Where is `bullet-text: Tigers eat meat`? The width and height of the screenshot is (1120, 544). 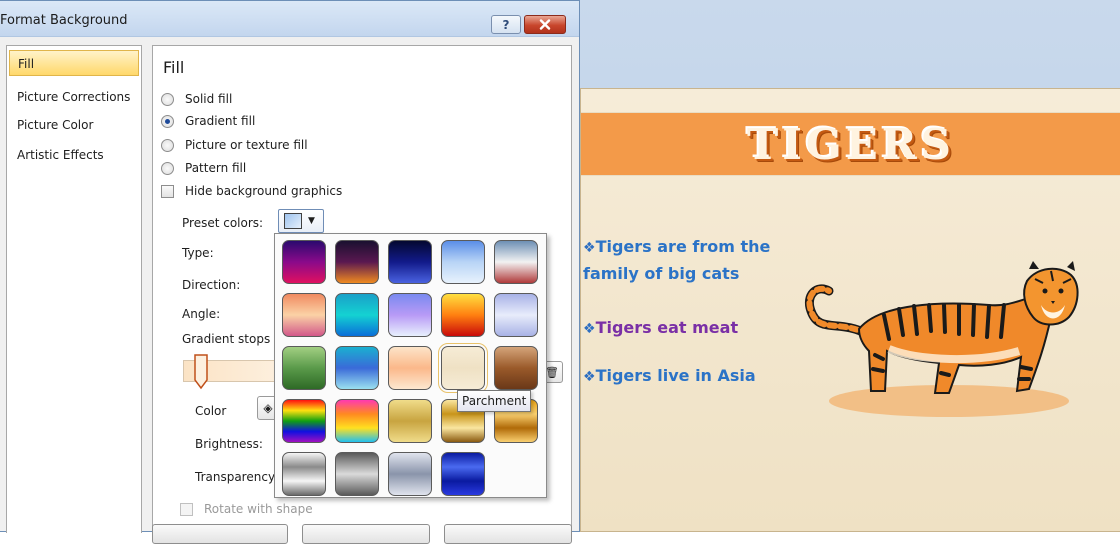 bullet-text: Tigers eat meat is located at coordinates (667, 327).